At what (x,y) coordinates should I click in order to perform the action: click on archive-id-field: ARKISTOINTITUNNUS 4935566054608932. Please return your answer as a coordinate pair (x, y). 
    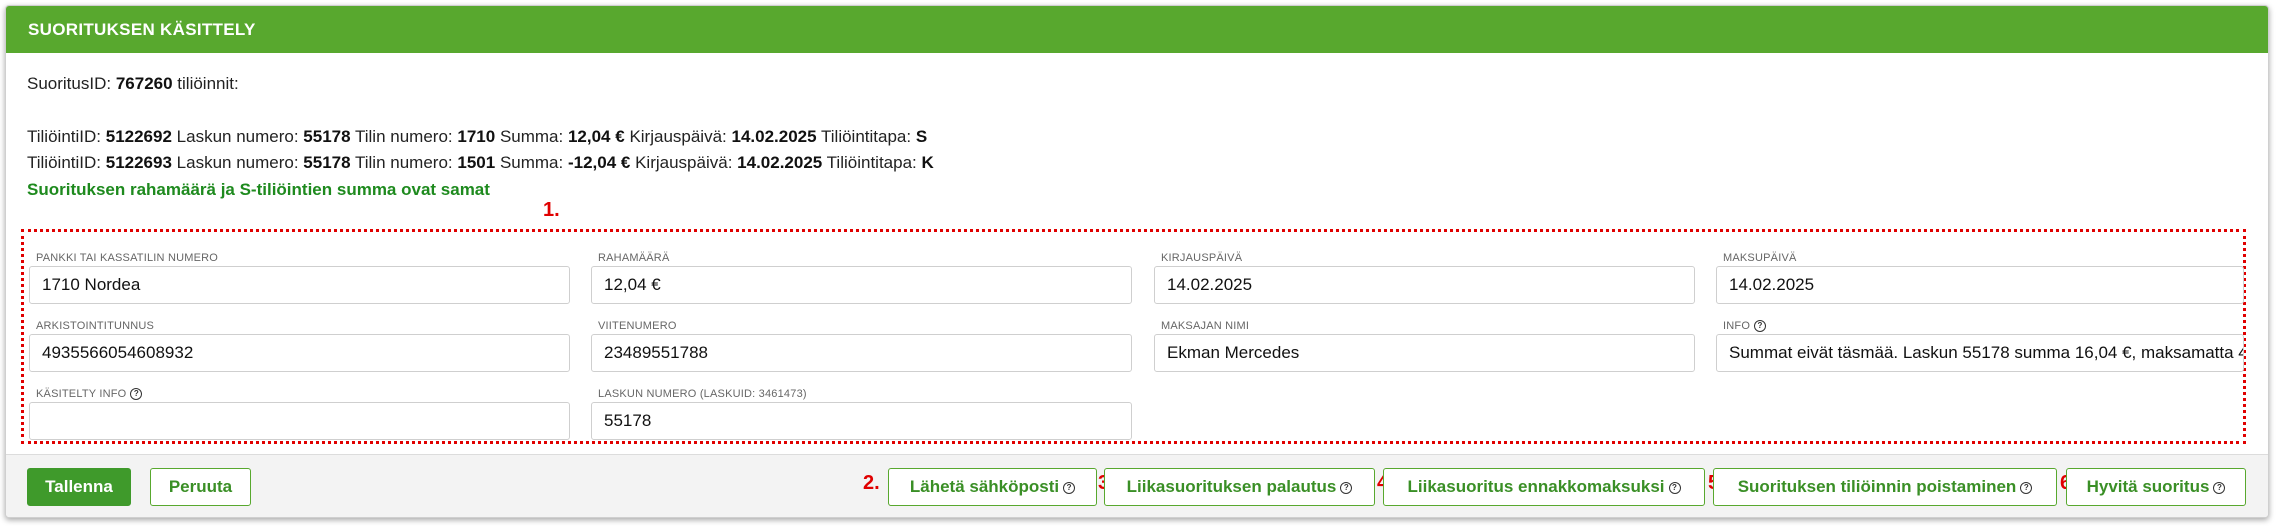
    Looking at the image, I should click on (299, 346).